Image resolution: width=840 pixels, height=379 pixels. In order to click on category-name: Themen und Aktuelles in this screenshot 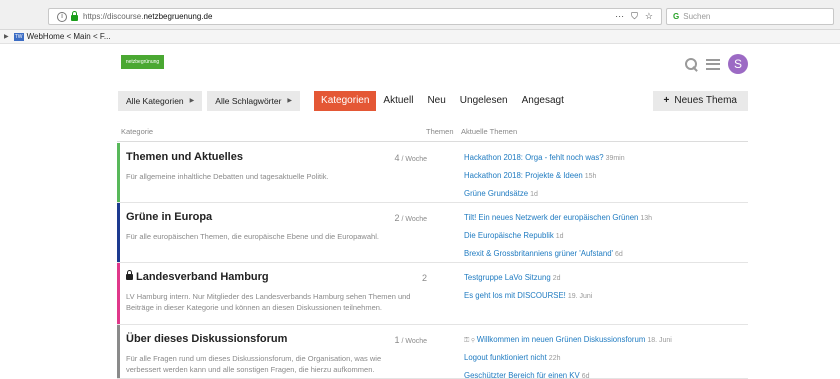, I will do `click(184, 157)`.